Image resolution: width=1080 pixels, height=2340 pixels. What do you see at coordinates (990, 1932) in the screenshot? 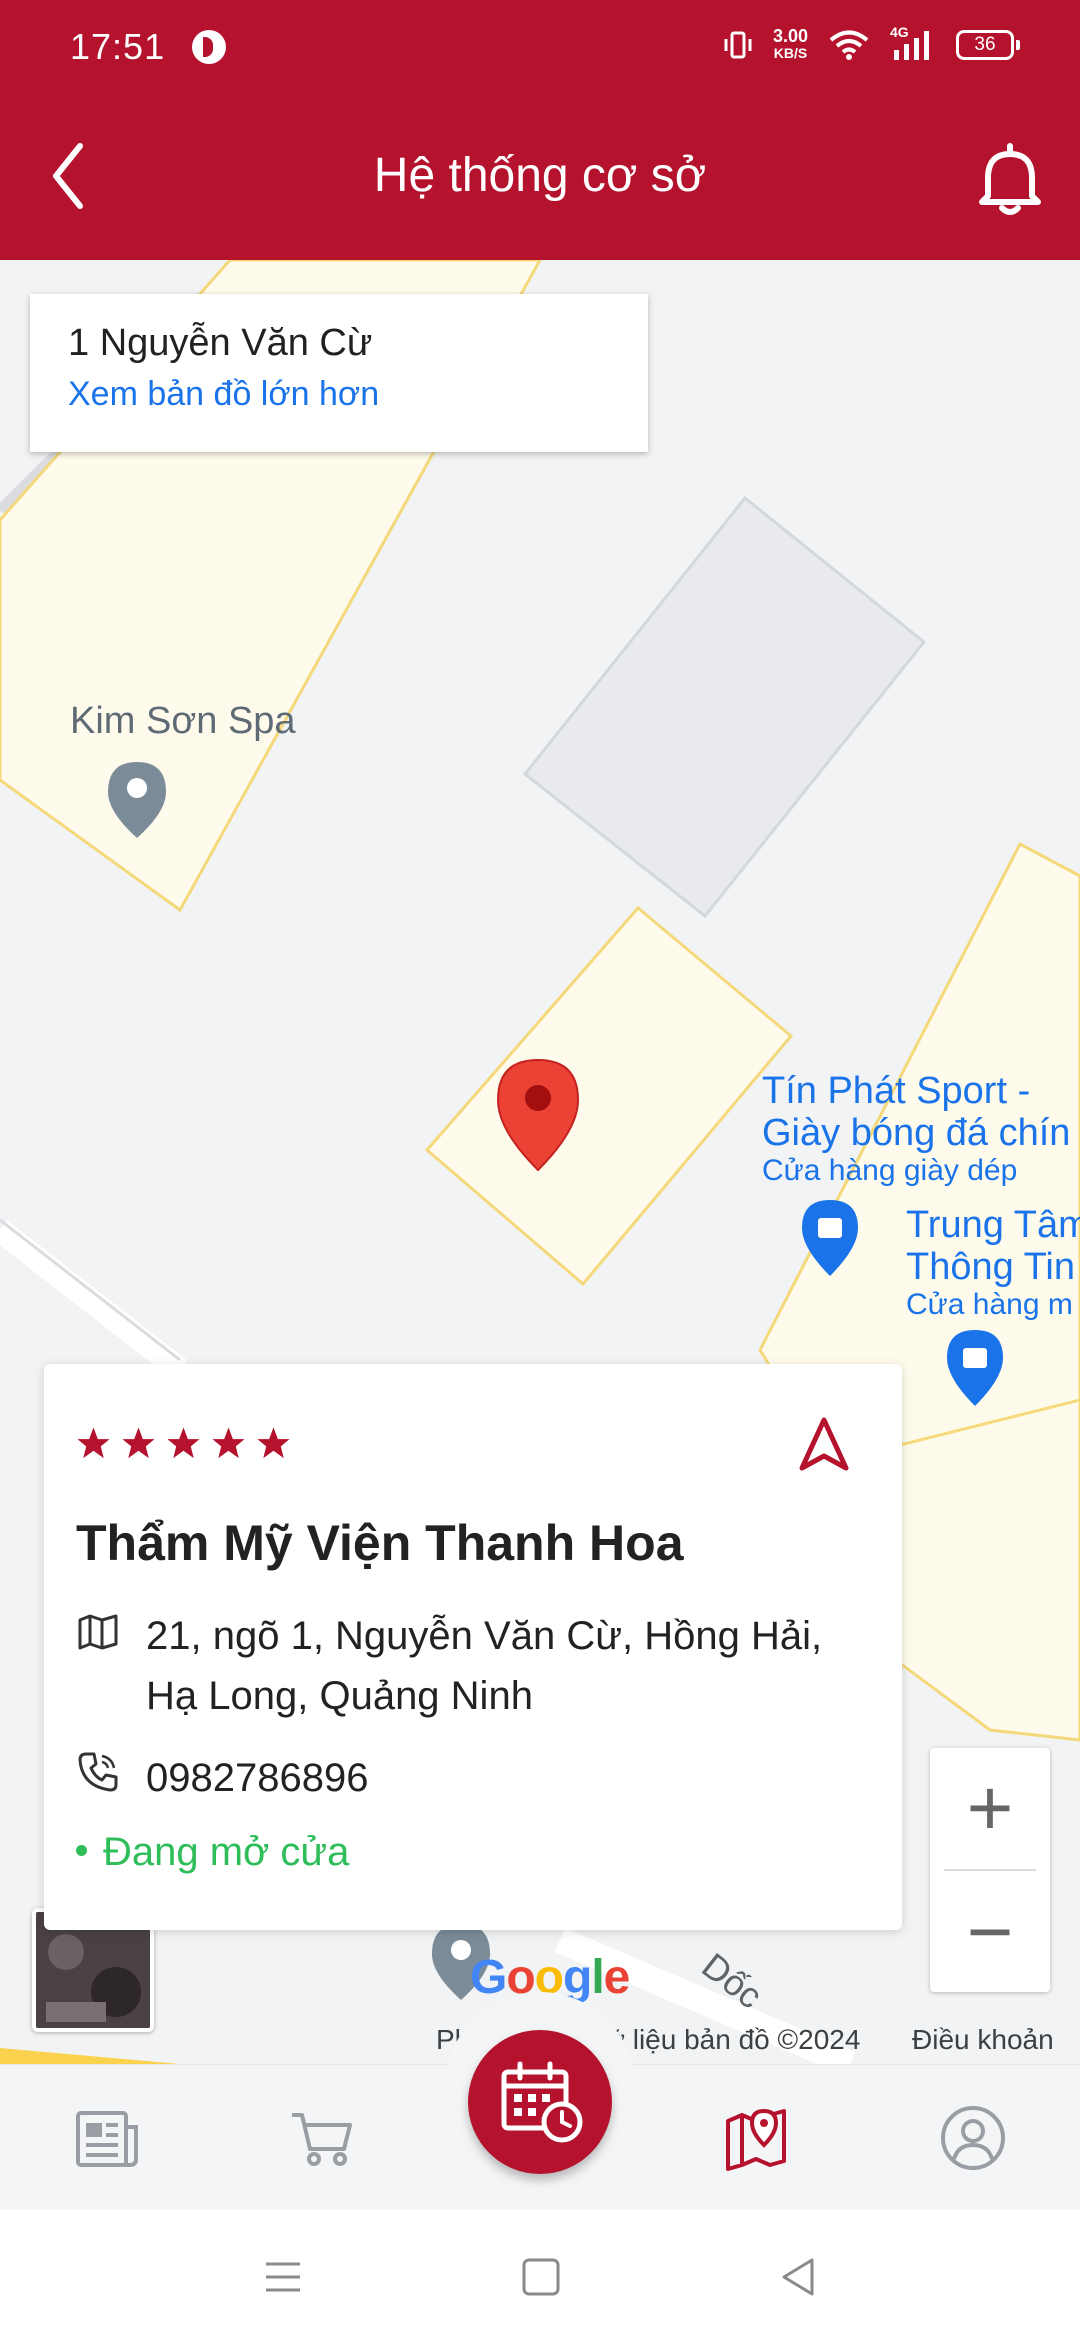
I see `zoom-out-button: −` at bounding box center [990, 1932].